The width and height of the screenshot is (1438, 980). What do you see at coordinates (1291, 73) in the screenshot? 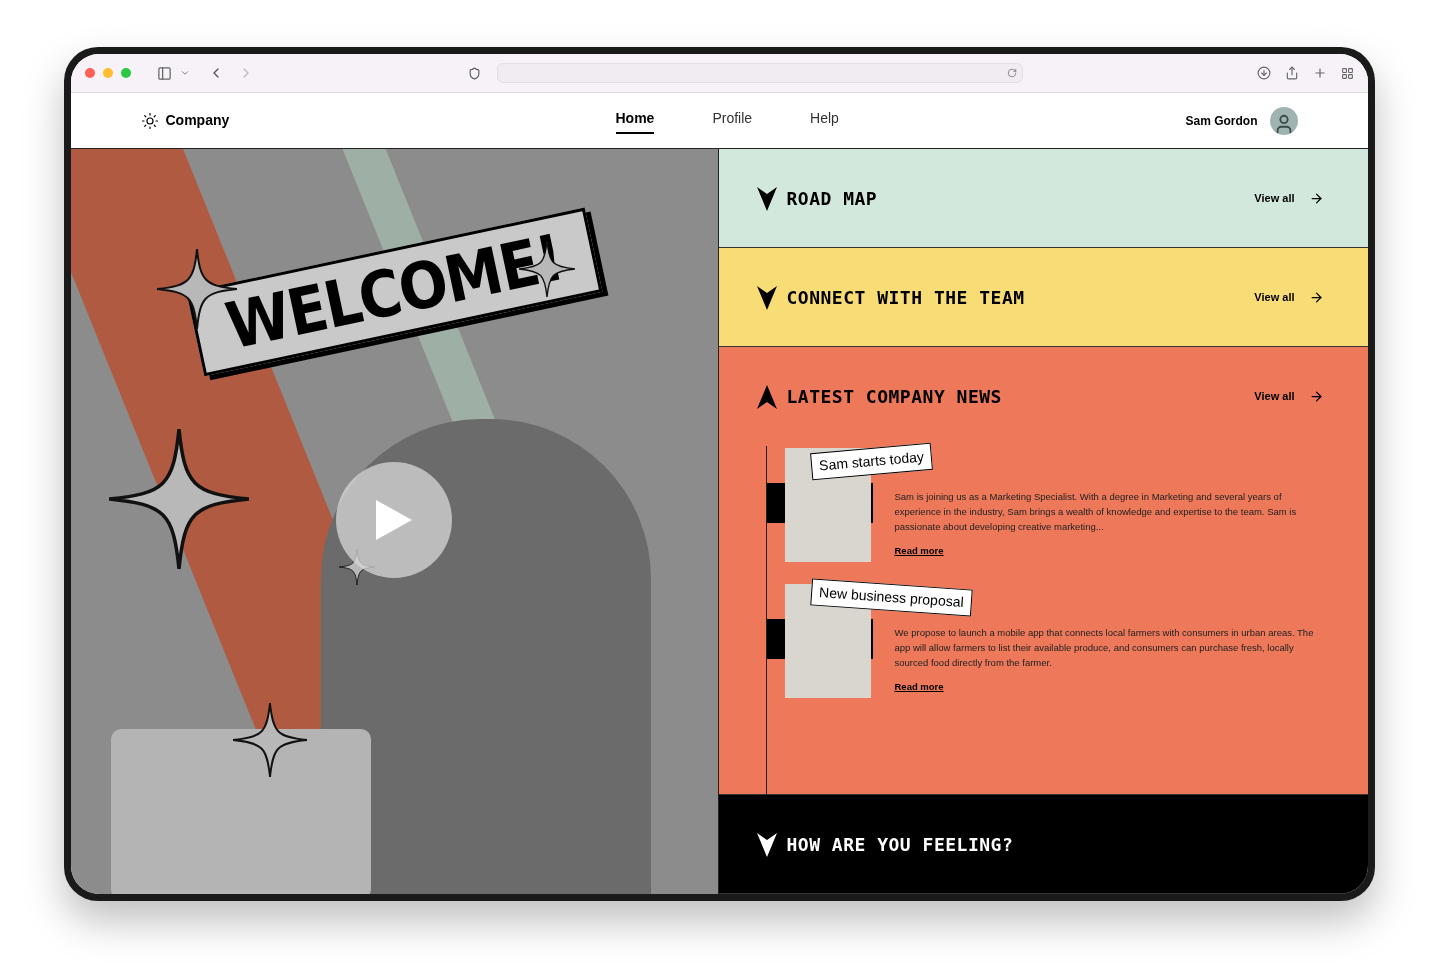
I see `share-icon` at bounding box center [1291, 73].